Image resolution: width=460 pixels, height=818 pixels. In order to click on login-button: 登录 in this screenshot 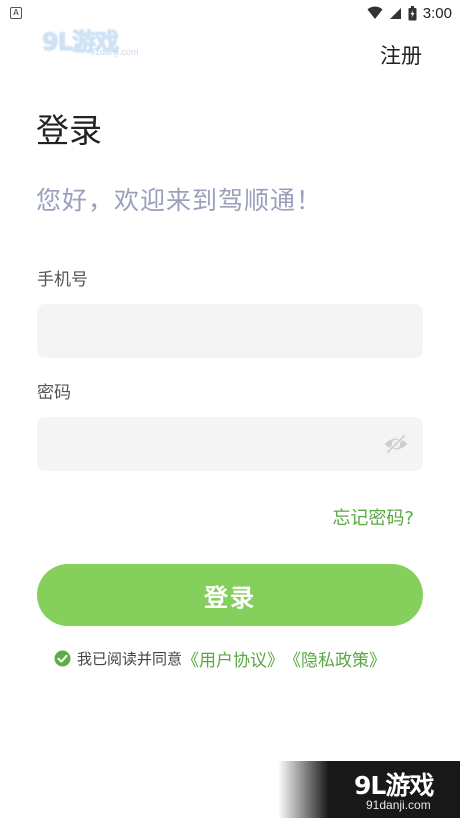, I will do `click(230, 595)`.